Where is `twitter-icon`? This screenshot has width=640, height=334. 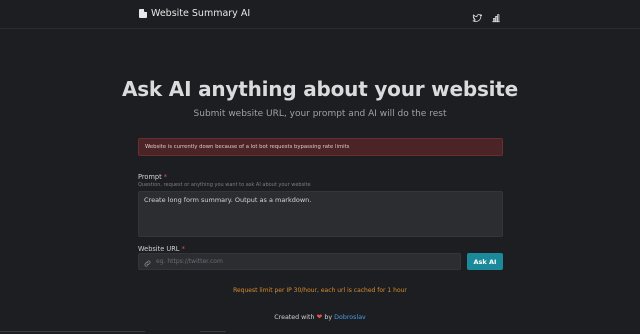
twitter-icon is located at coordinates (477, 15).